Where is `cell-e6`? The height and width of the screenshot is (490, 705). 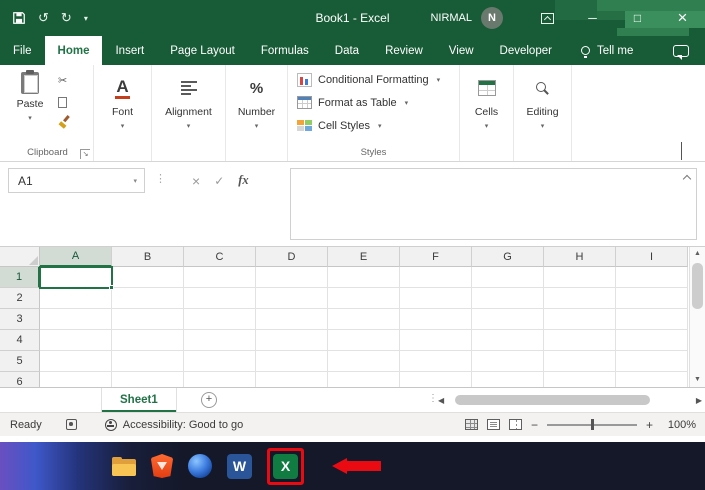
cell-e6 is located at coordinates (364, 379).